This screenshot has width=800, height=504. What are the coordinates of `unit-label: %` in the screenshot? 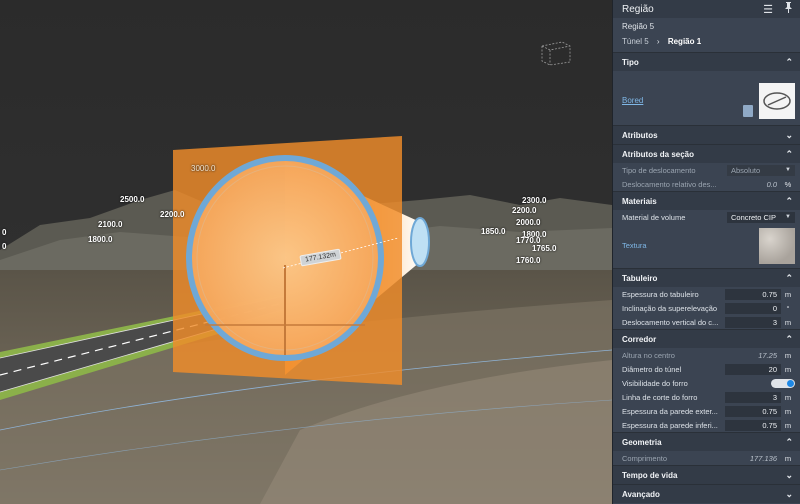 It's located at (788, 184).